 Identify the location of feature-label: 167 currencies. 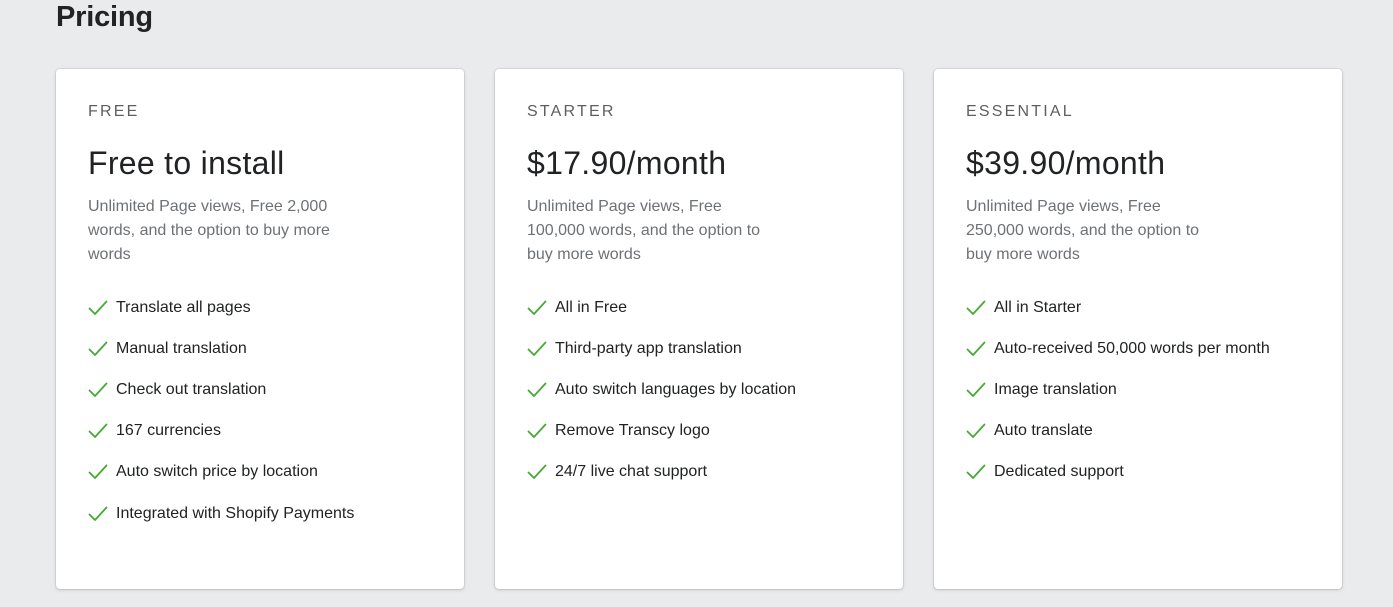
(168, 431).